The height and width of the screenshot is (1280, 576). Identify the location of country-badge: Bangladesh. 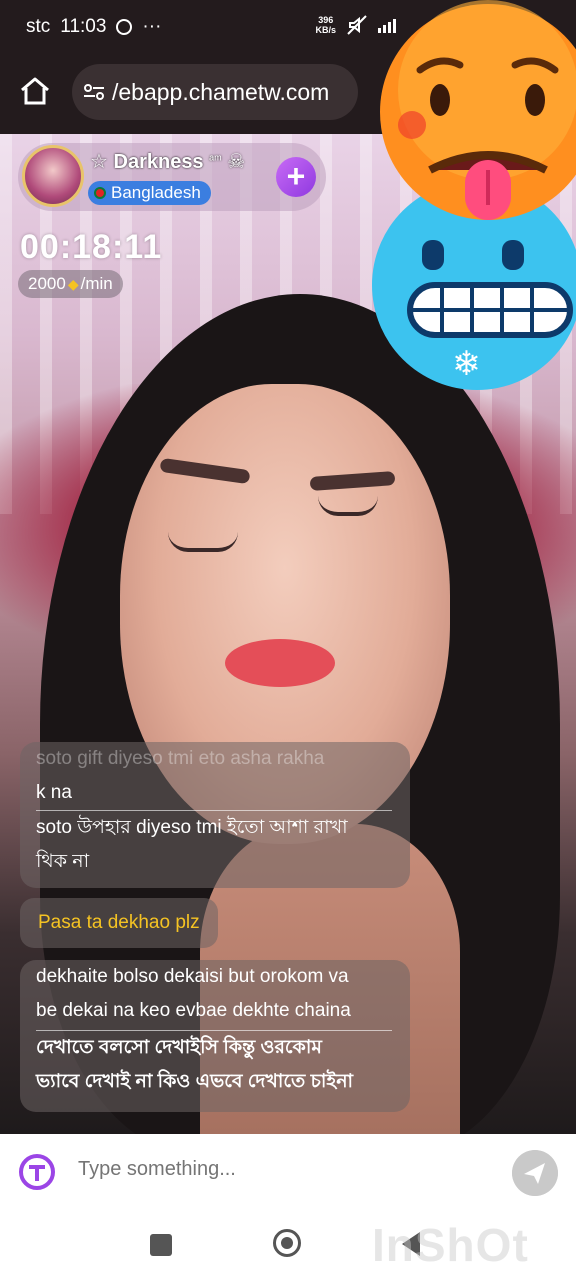
(149, 193).